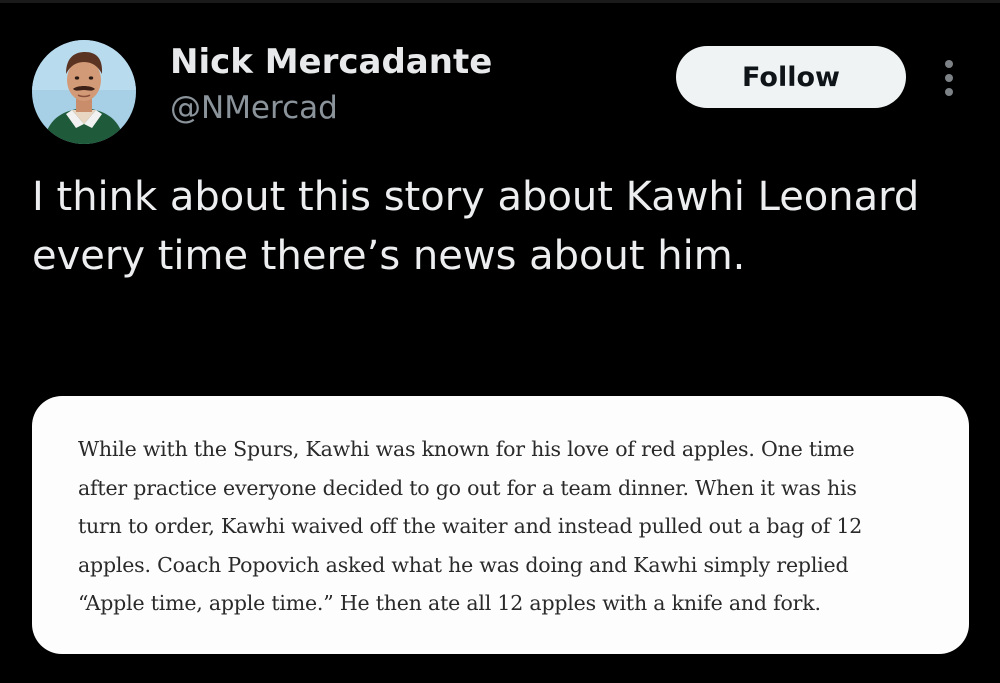 The image size is (1000, 683). What do you see at coordinates (791, 77) in the screenshot?
I see `follow-button: Follow` at bounding box center [791, 77].